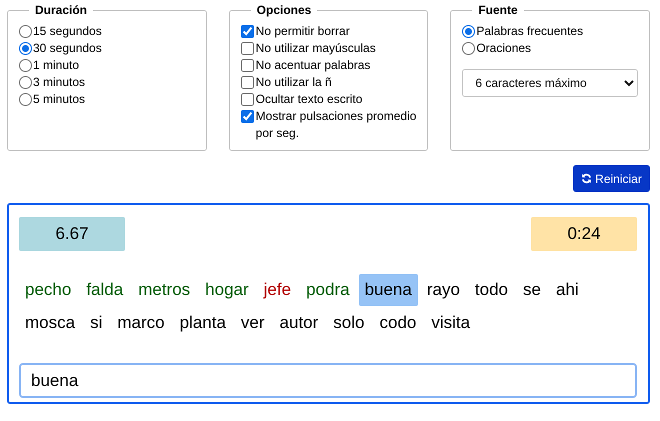 Image resolution: width=660 pixels, height=421 pixels. I want to click on refresh-icon, so click(586, 178).